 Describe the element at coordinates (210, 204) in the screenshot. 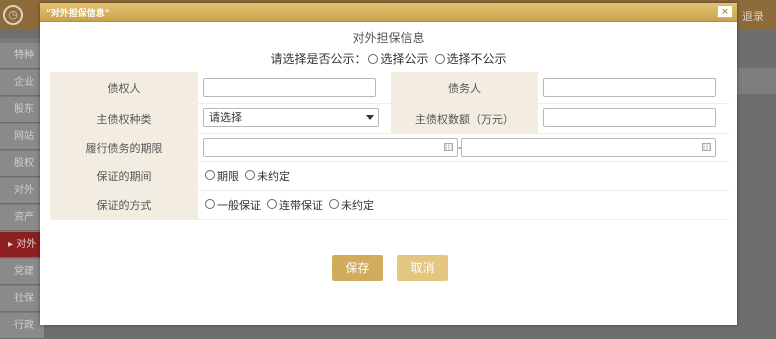

I see `method-general-radio` at that location.